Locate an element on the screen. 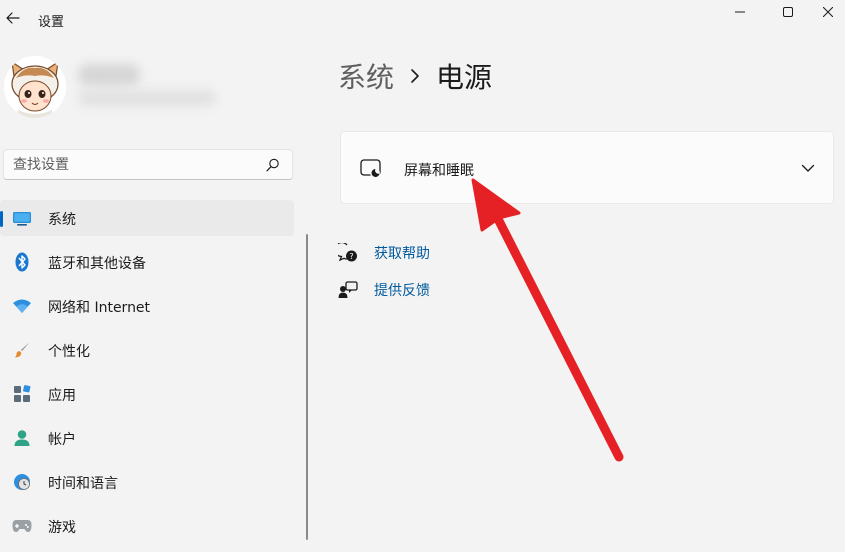 Image resolution: width=845 pixels, height=552 pixels. minimize-icon is located at coordinates (740, 12).